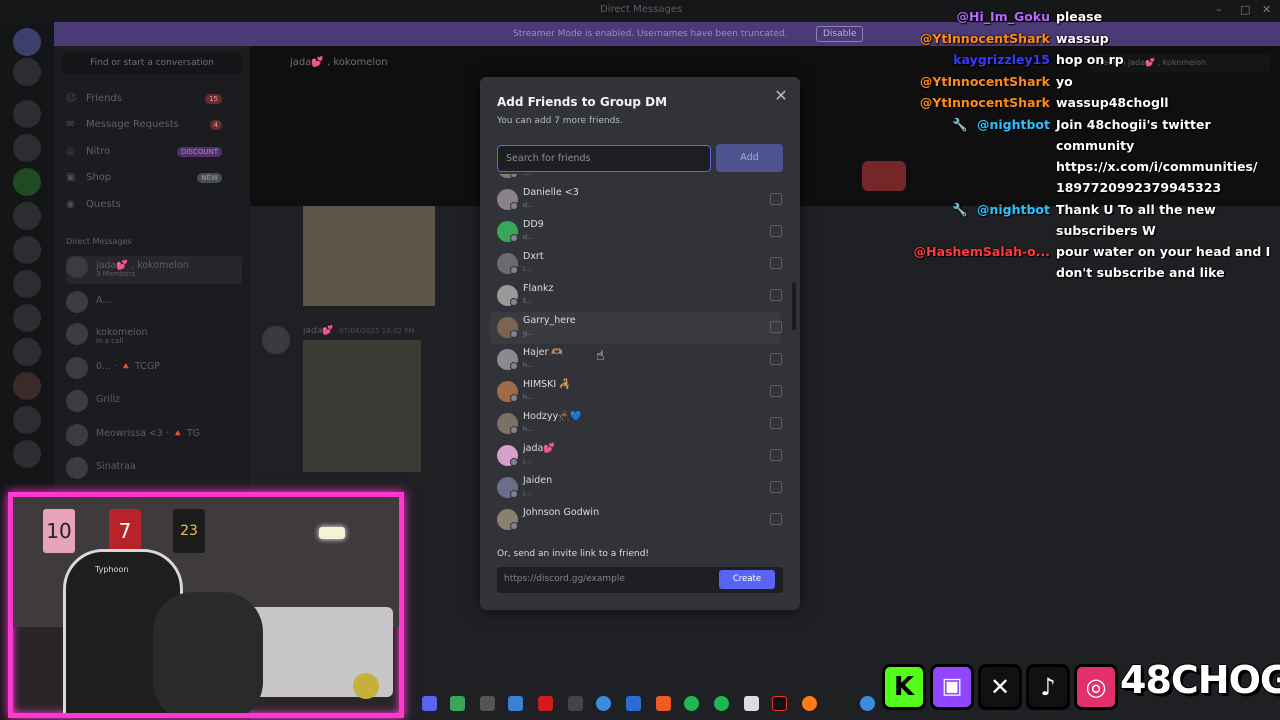 The height and width of the screenshot is (720, 1280). I want to click on epic-taskbar-icon, so click(837, 703).